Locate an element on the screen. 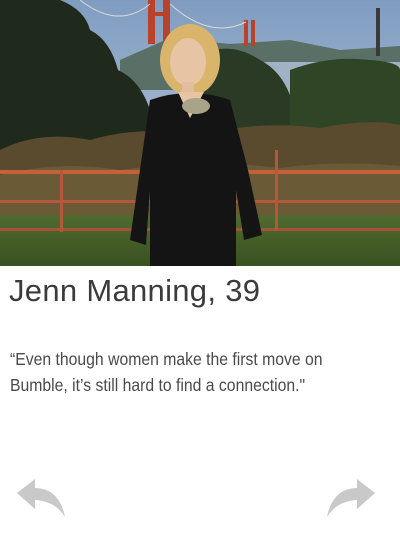  back-button is located at coordinates (41, 499).